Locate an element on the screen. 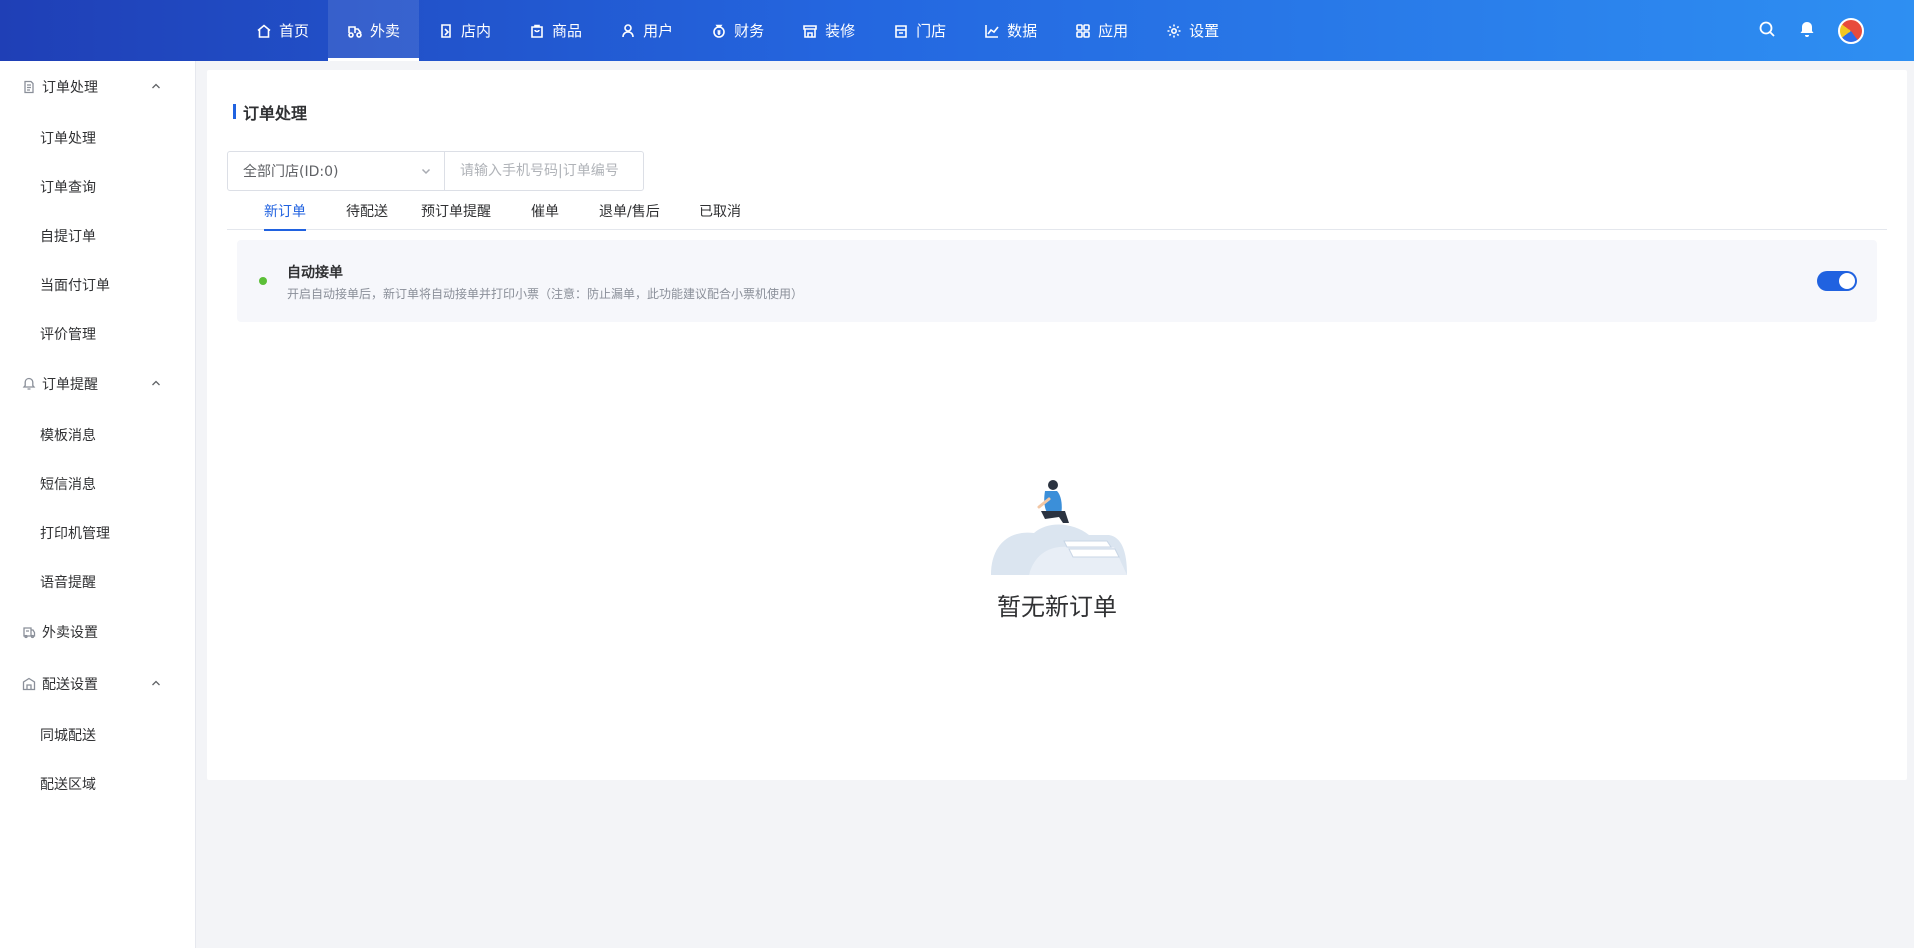  topnav-goods: 商品 is located at coordinates (555, 30).